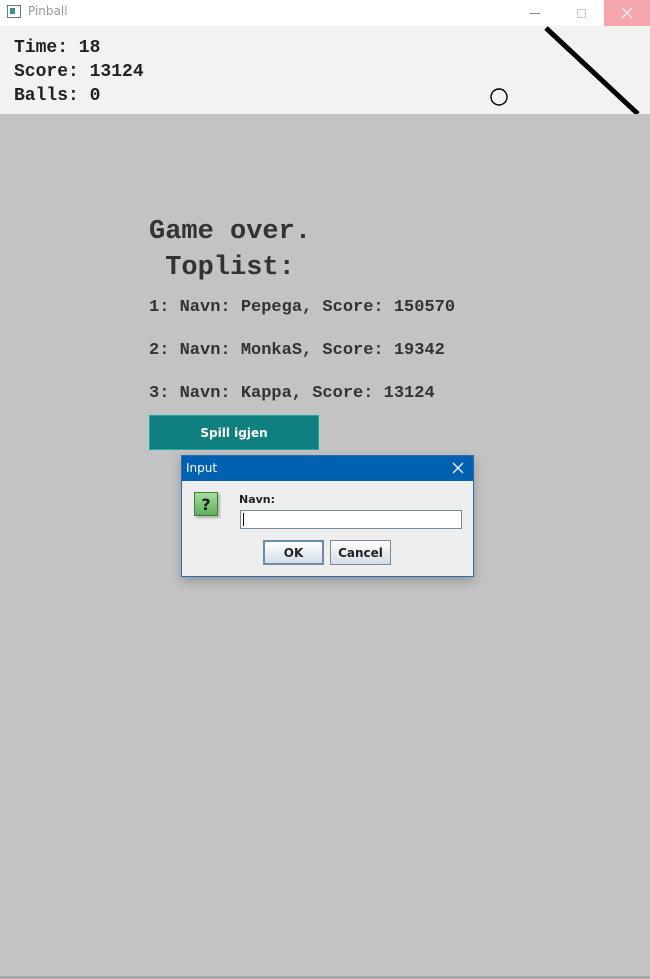 The image size is (650, 979). Describe the element at coordinates (230, 250) in the screenshot. I see `game-over-title: Game over. Toplist:` at that location.